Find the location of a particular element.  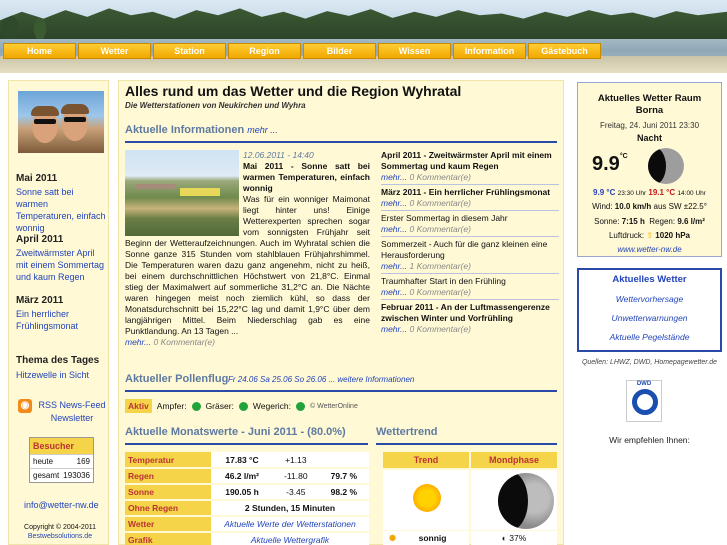

pollen-ampfer: Ampfer: is located at coordinates (171, 406).